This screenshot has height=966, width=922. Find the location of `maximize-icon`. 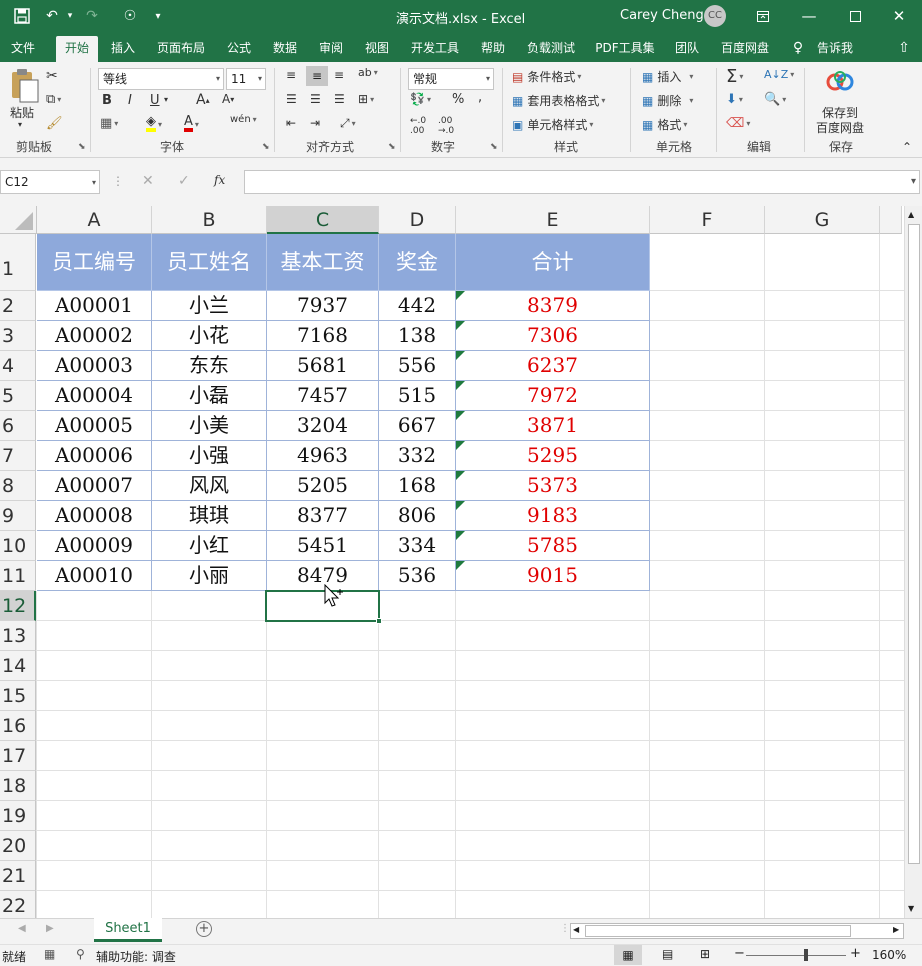

maximize-icon is located at coordinates (855, 16).